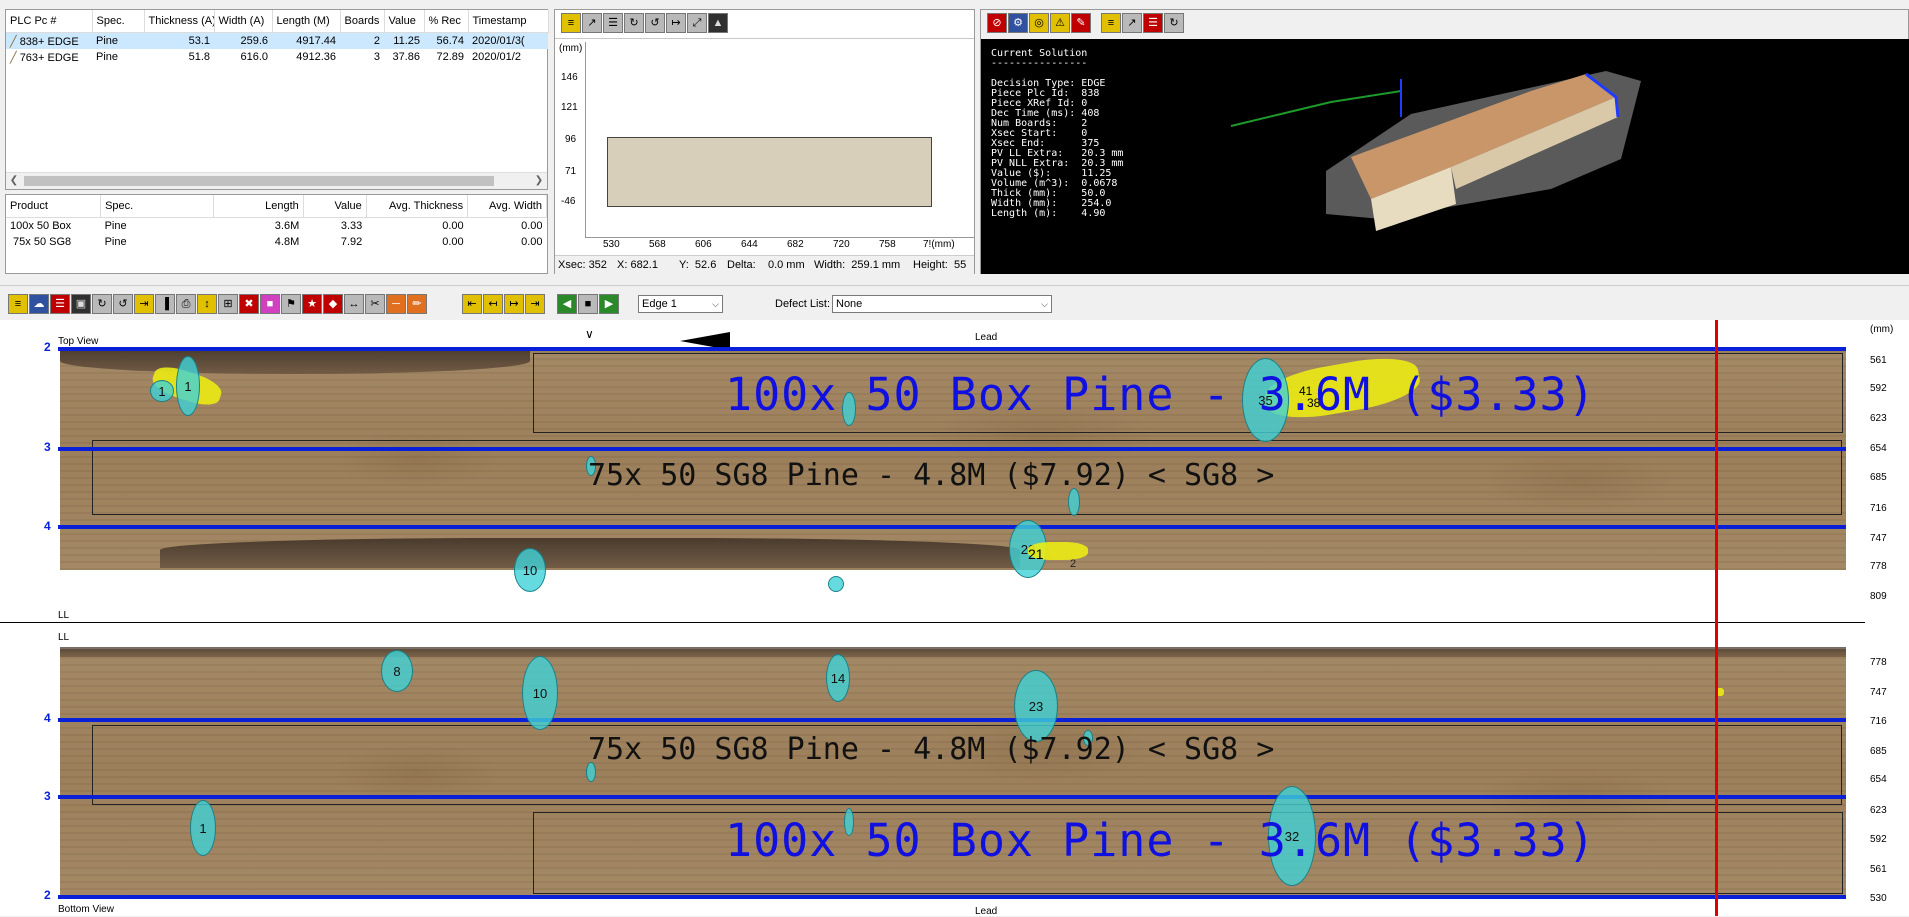 This screenshot has height=917, width=1909. What do you see at coordinates (362, 21) in the screenshot?
I see `col-boards: Boards` at bounding box center [362, 21].